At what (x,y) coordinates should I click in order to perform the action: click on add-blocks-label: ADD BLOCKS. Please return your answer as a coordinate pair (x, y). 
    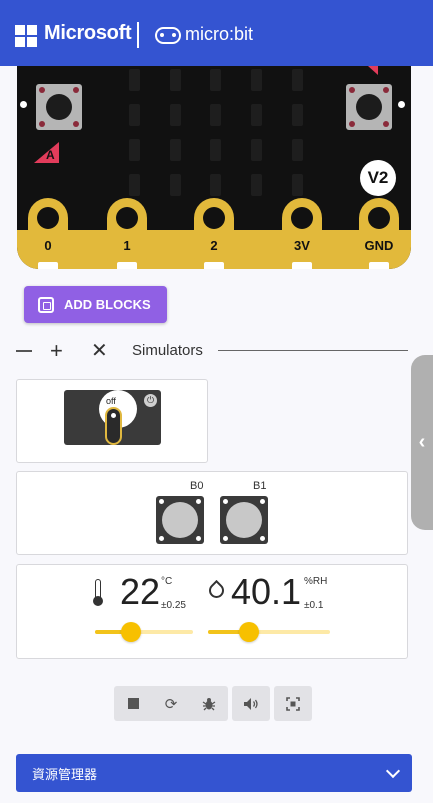
    Looking at the image, I should click on (107, 304).